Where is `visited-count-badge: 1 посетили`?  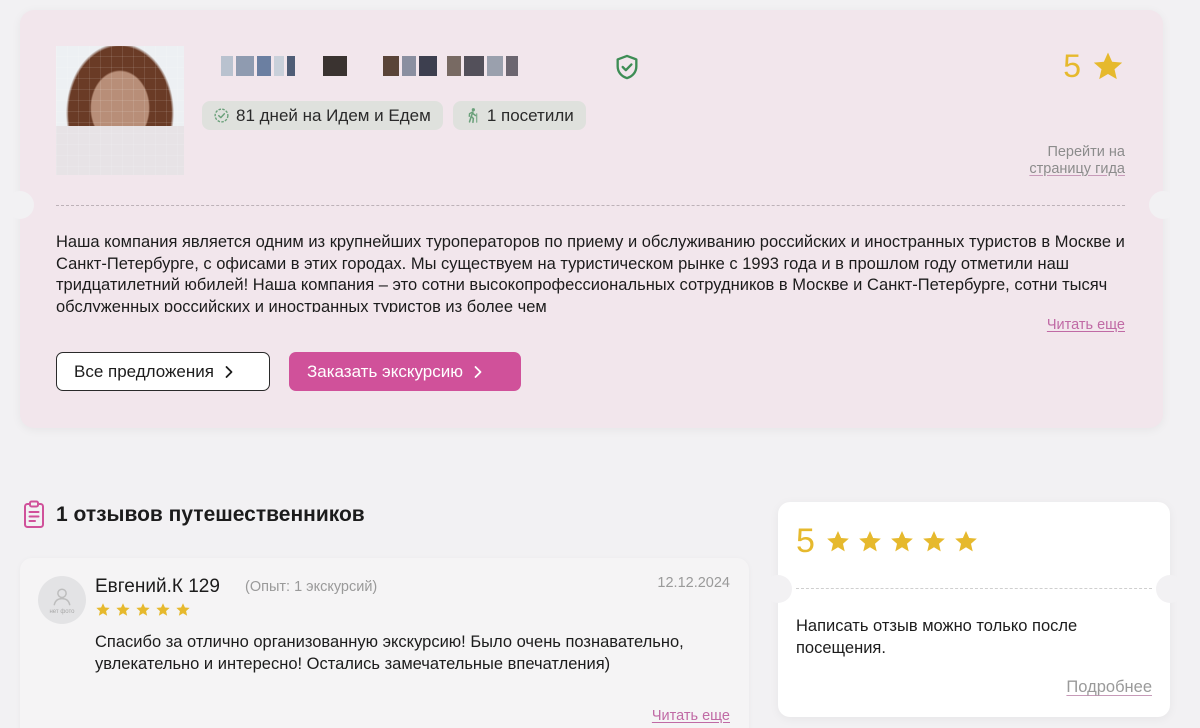 visited-count-badge: 1 посетили is located at coordinates (519, 115).